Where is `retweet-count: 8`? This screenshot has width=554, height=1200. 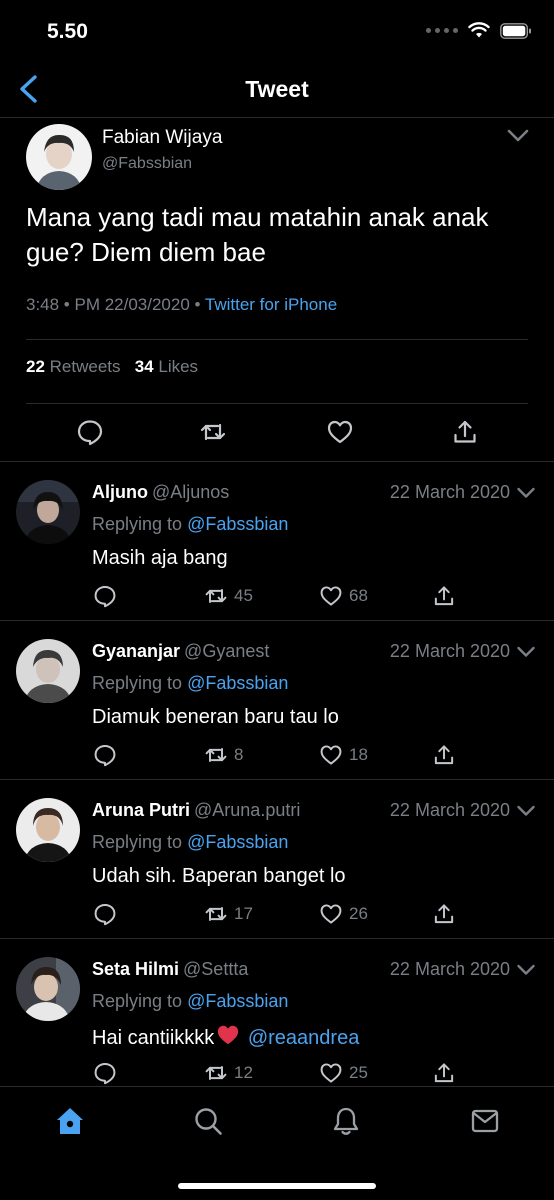 retweet-count: 8 is located at coordinates (239, 754).